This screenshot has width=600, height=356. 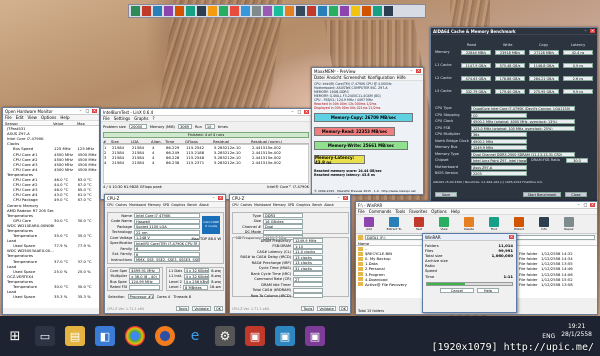 I want to click on up-folder-icon, so click(x=360, y=237).